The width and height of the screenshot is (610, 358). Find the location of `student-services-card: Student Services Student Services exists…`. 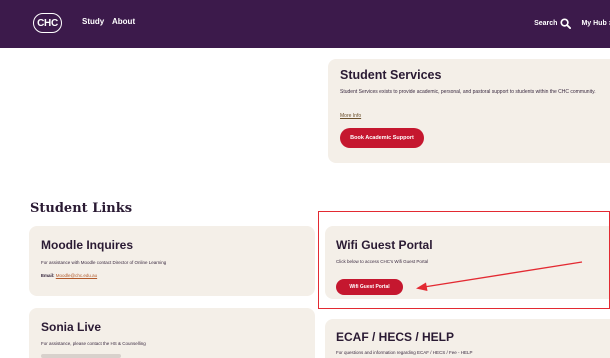

student-services-card: Student Services Student Services exists… is located at coordinates (469, 111).